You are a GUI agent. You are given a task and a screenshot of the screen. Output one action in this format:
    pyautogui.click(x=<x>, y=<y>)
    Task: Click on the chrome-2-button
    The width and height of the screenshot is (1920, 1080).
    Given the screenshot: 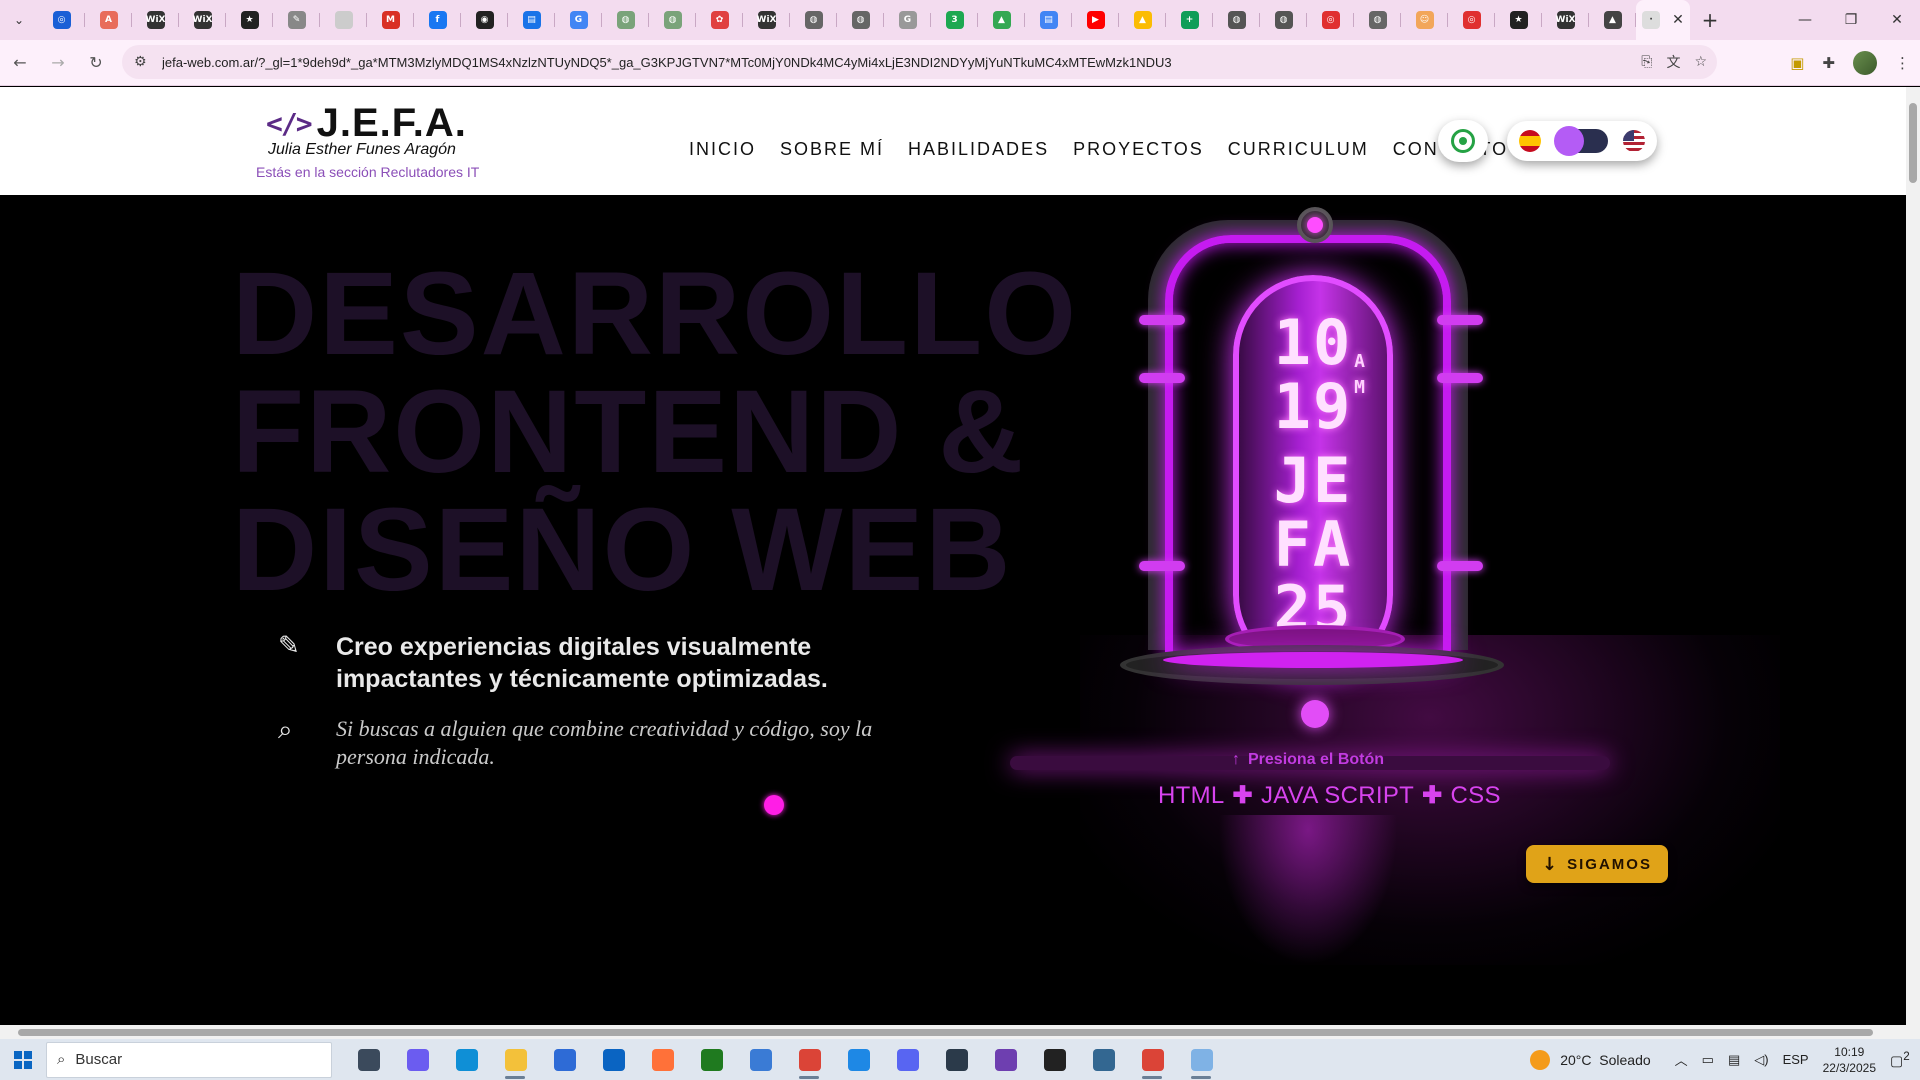 What is the action you would take?
    pyautogui.click(x=1152, y=1059)
    